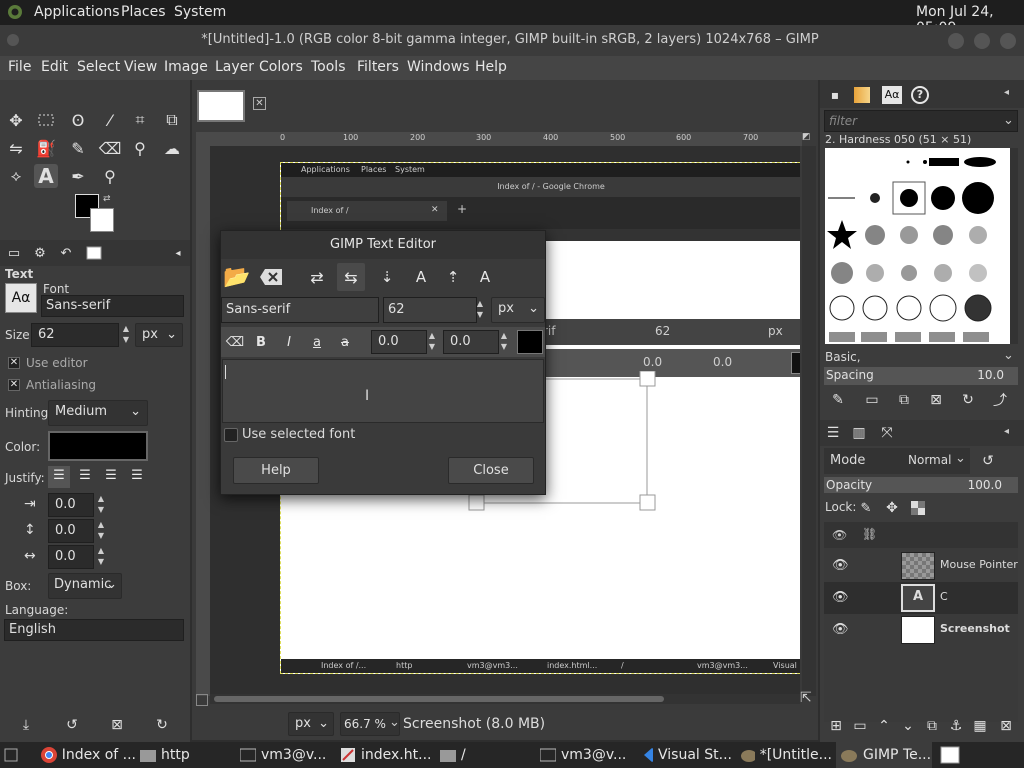  I want to click on justify-fill-icon: ☰, so click(137, 477).